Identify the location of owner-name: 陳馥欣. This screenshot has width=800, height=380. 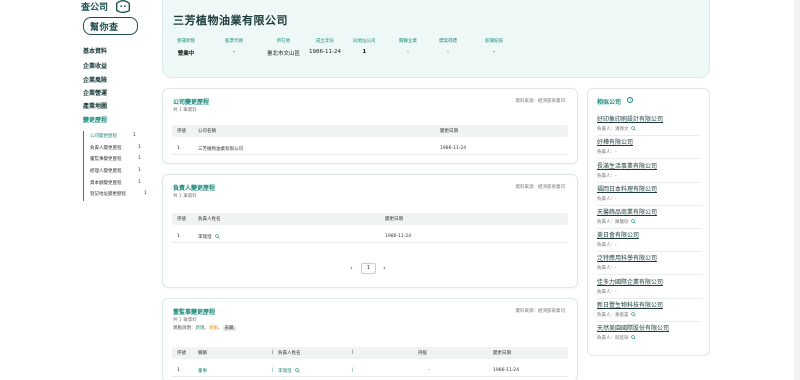
(622, 222).